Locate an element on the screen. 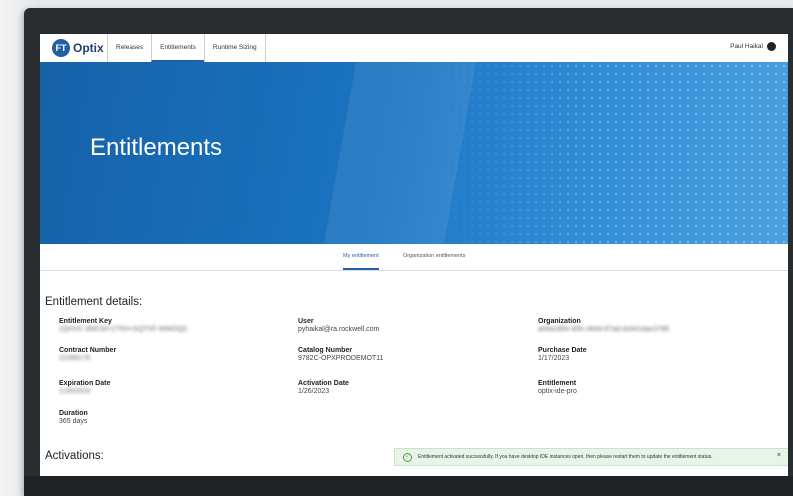 This screenshot has width=793, height=496. field-value: 2QHVC-3MC9X-CTKH-GQTXF-WWOQC is located at coordinates (124, 329).